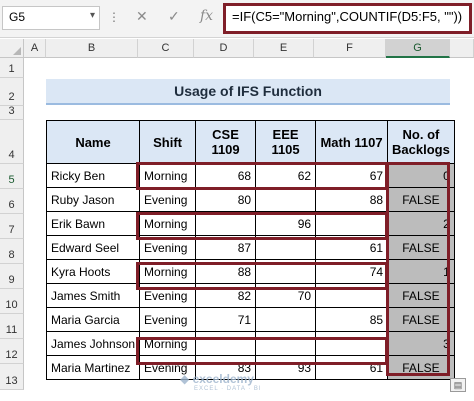 This screenshot has width=474, height=401. I want to click on row-header-4: 4, so click(12, 142).